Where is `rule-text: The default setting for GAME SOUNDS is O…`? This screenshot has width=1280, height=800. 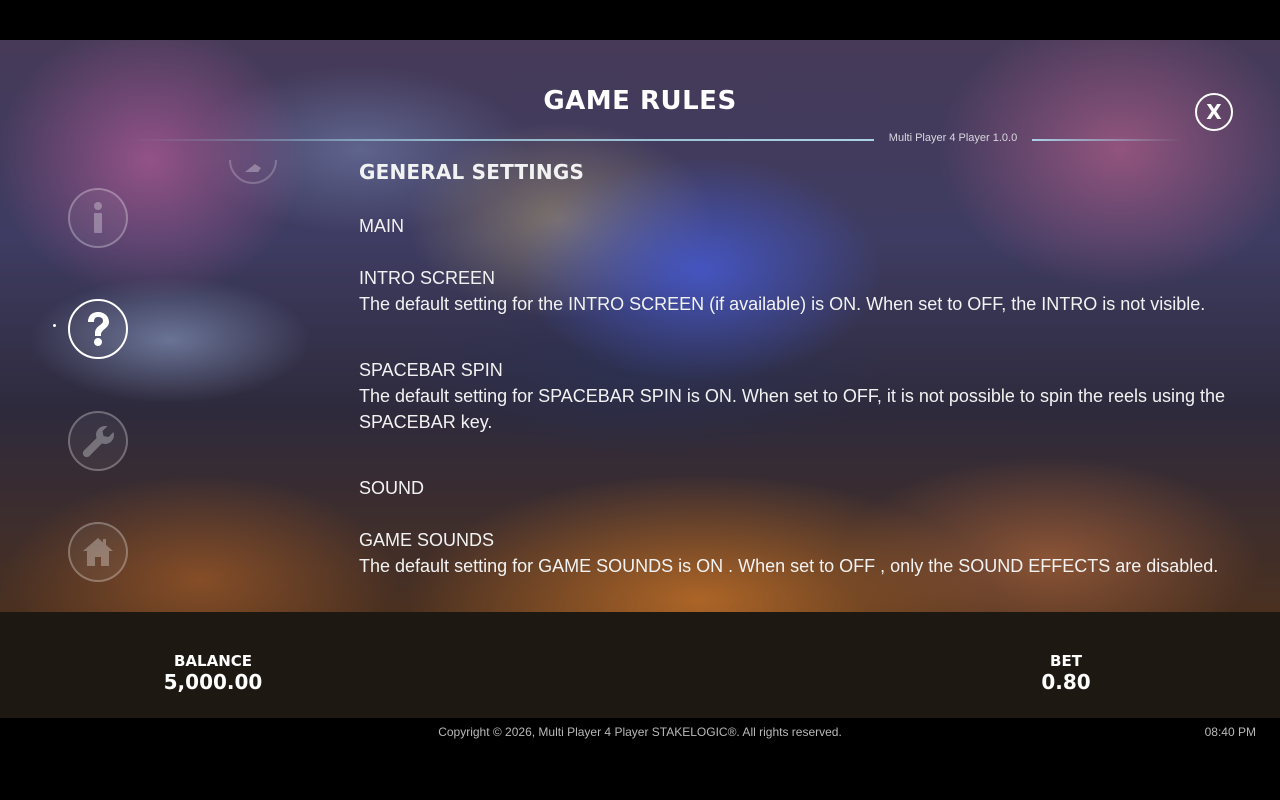
rule-text: The default setting for GAME SOUNDS is O… is located at coordinates (789, 566).